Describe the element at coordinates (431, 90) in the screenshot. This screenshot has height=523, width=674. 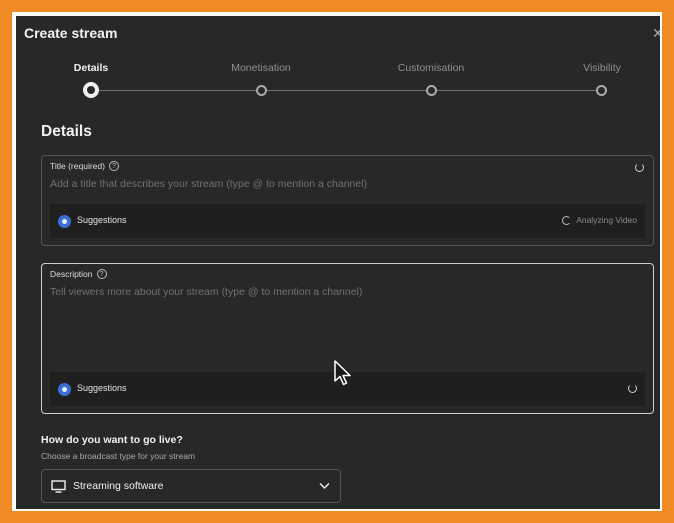
I see `step-dot-customisation` at that location.